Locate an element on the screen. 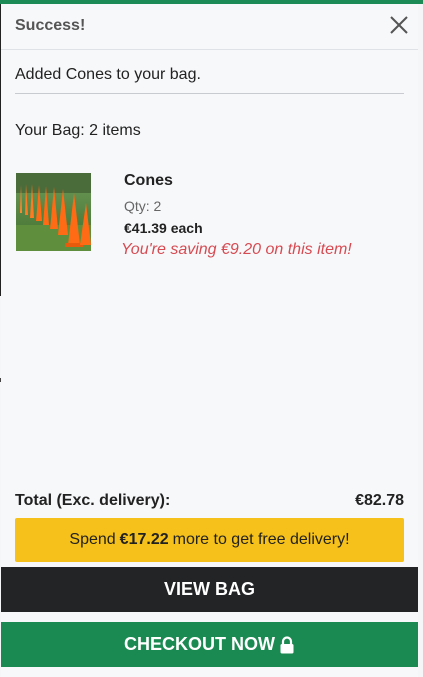  bag-item-count: Your Bag: 2 items is located at coordinates (78, 130).